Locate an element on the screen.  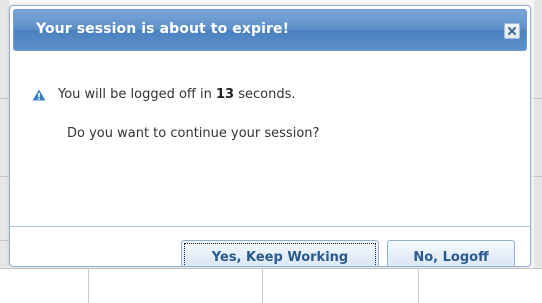
background-left-edge is located at coordinates (4, 151).